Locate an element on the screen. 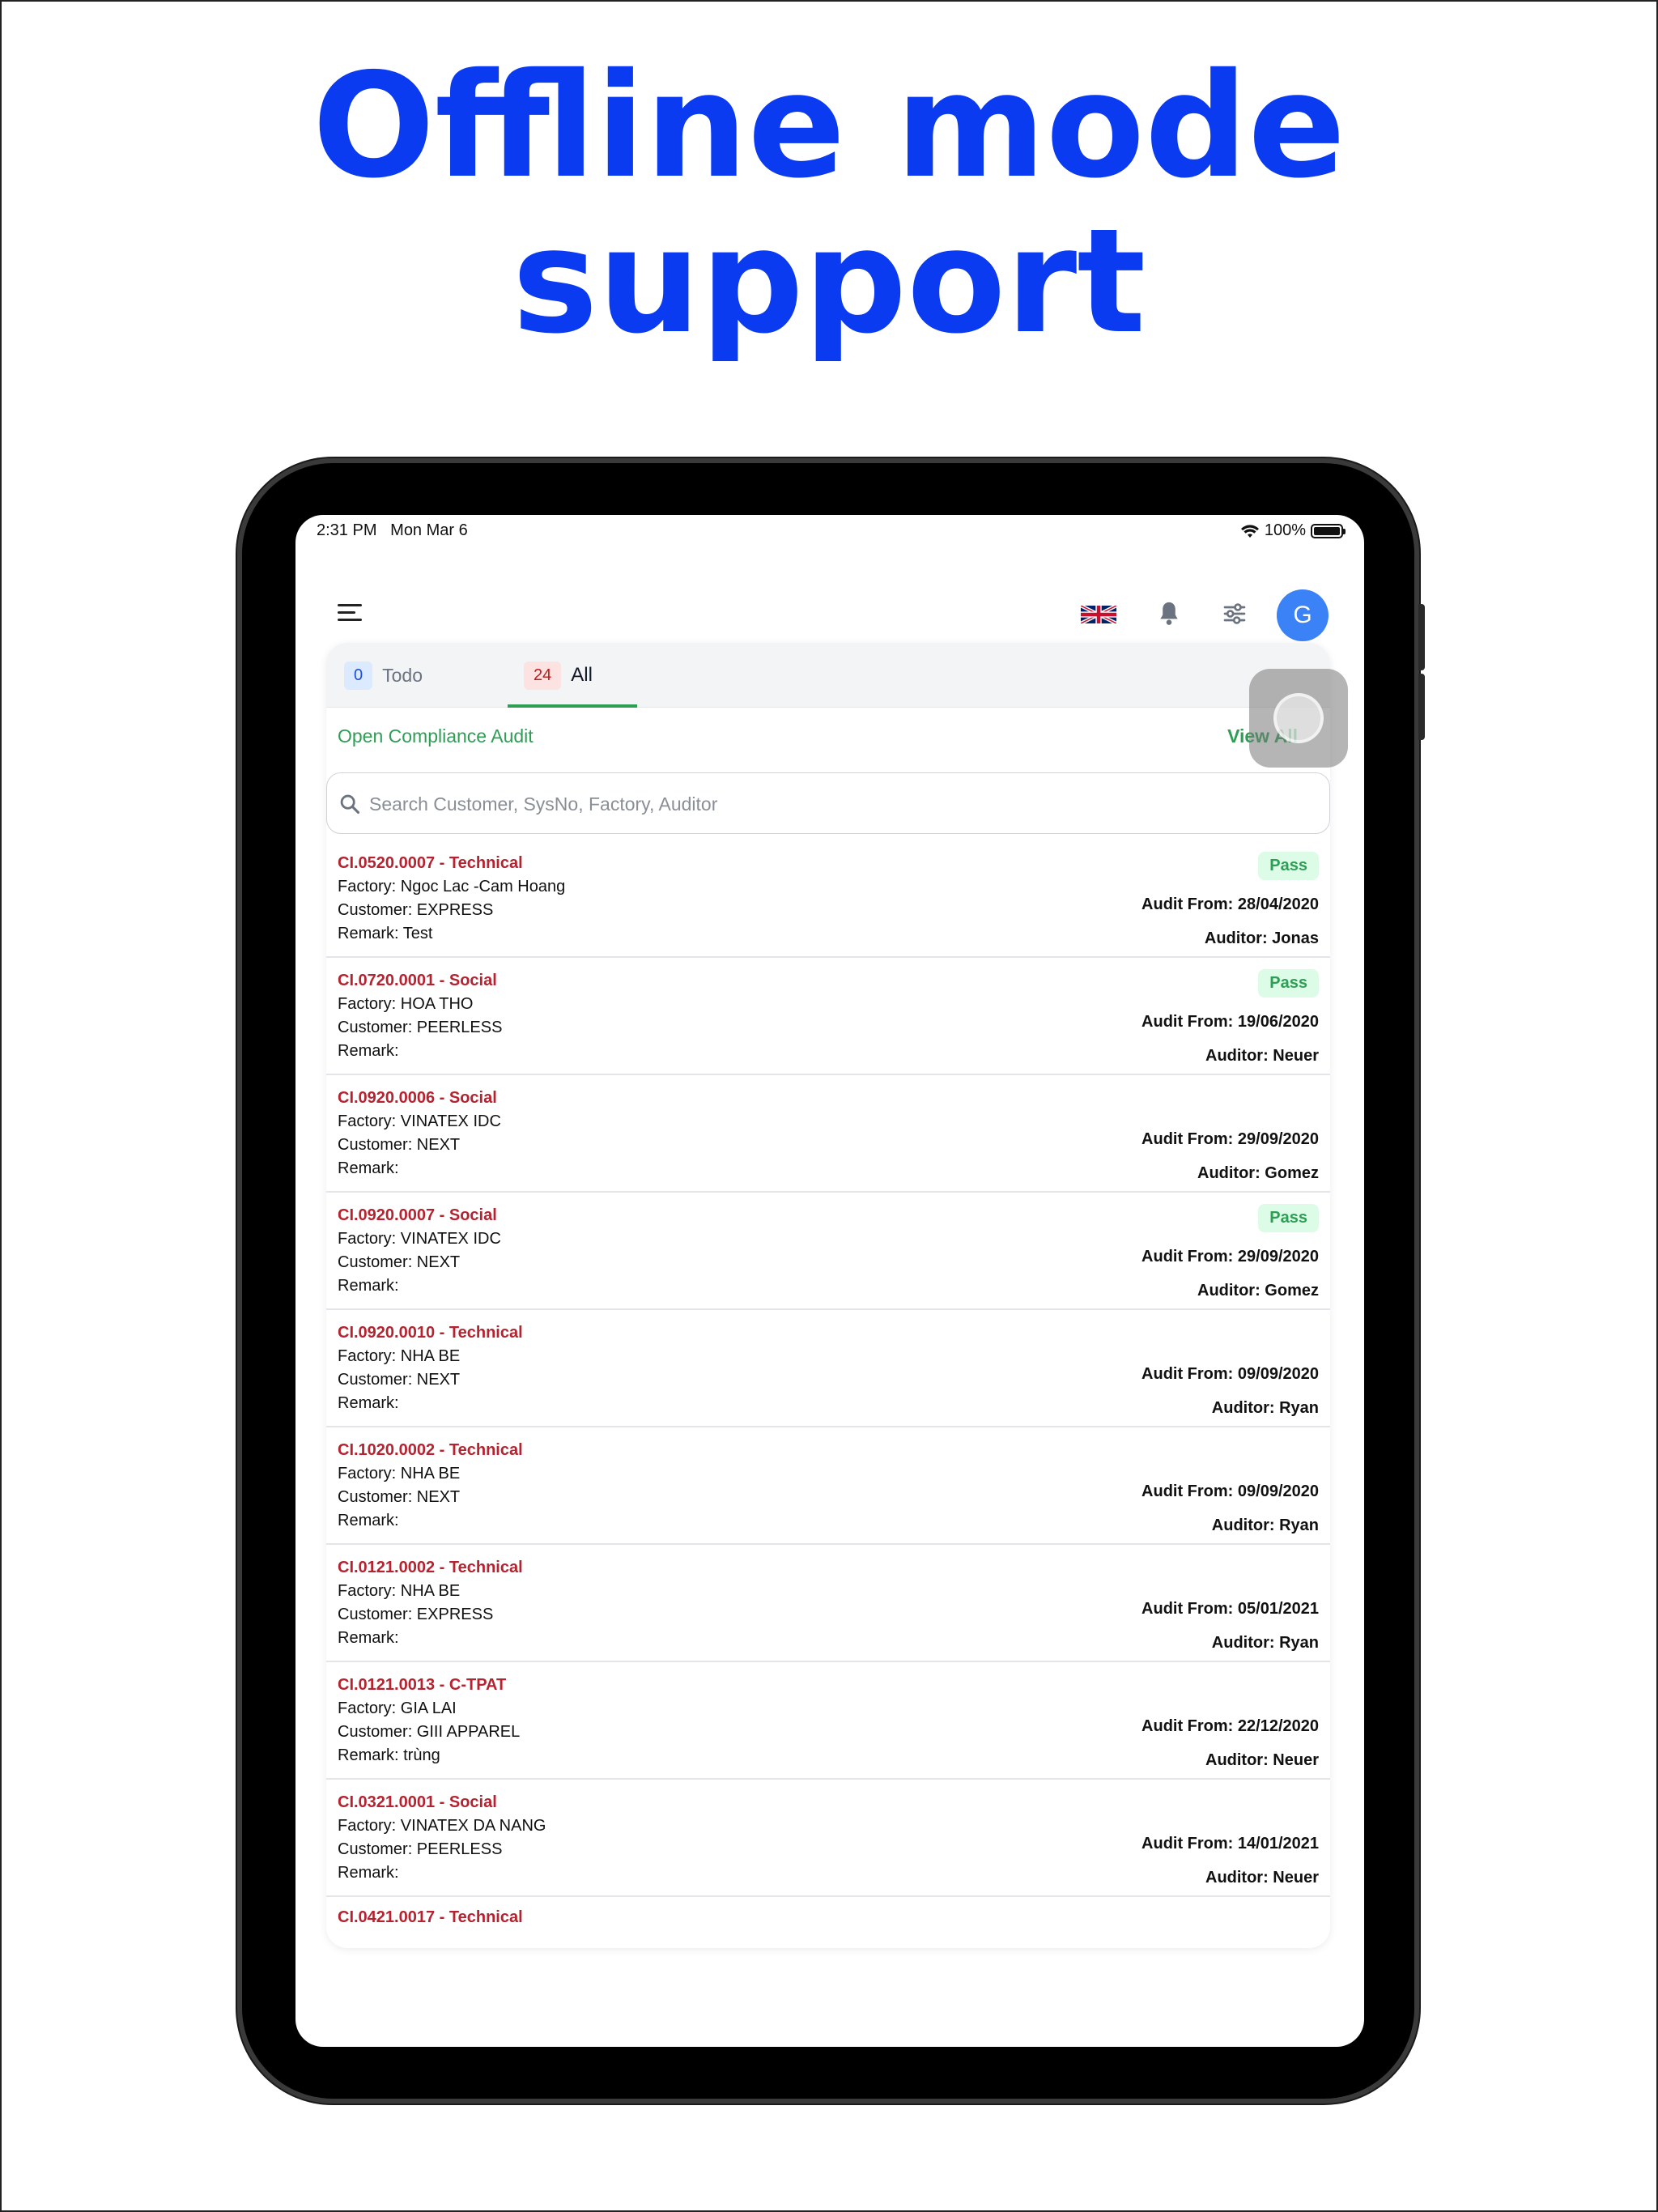 The height and width of the screenshot is (2212, 1658). audit-meta: Audit From: 14/01/2021 Auditor: Neuer is located at coordinates (1157, 1840).